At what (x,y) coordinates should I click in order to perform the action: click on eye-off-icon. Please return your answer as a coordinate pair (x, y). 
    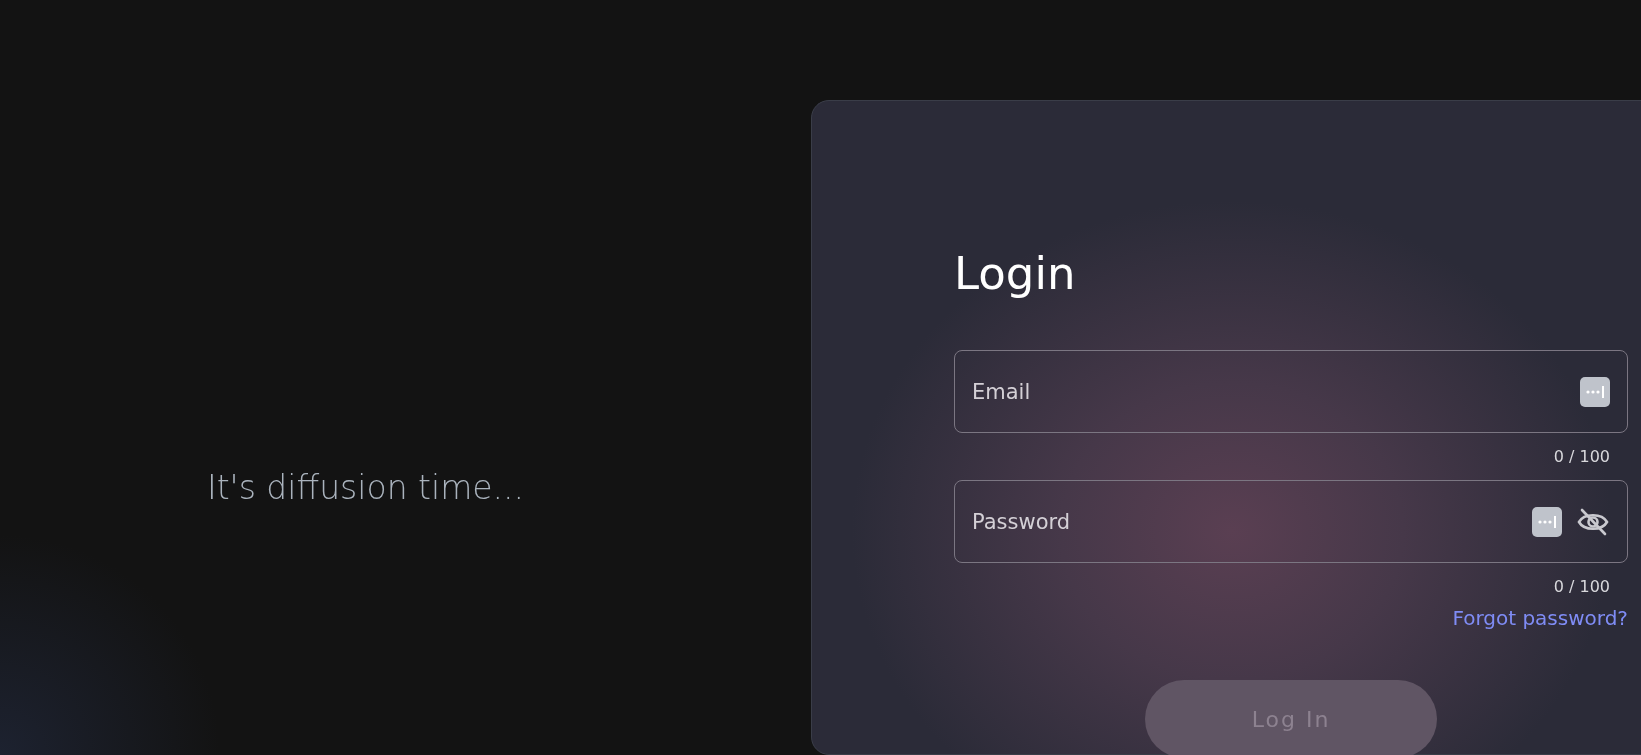
    Looking at the image, I should click on (1593, 521).